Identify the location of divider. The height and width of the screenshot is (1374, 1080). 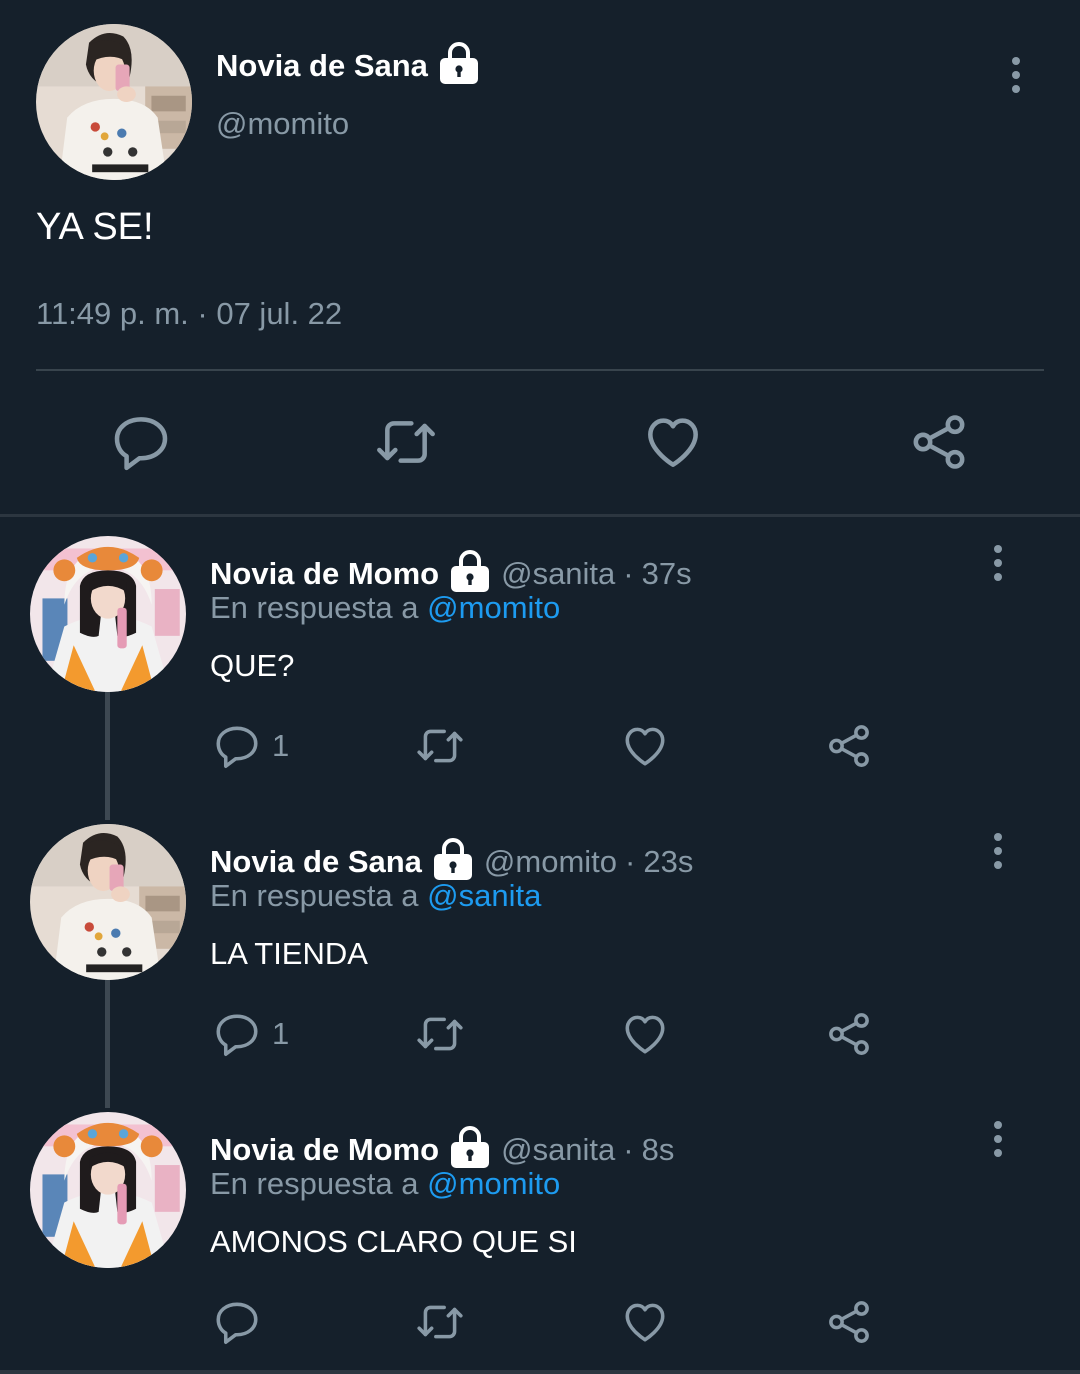
(540, 370).